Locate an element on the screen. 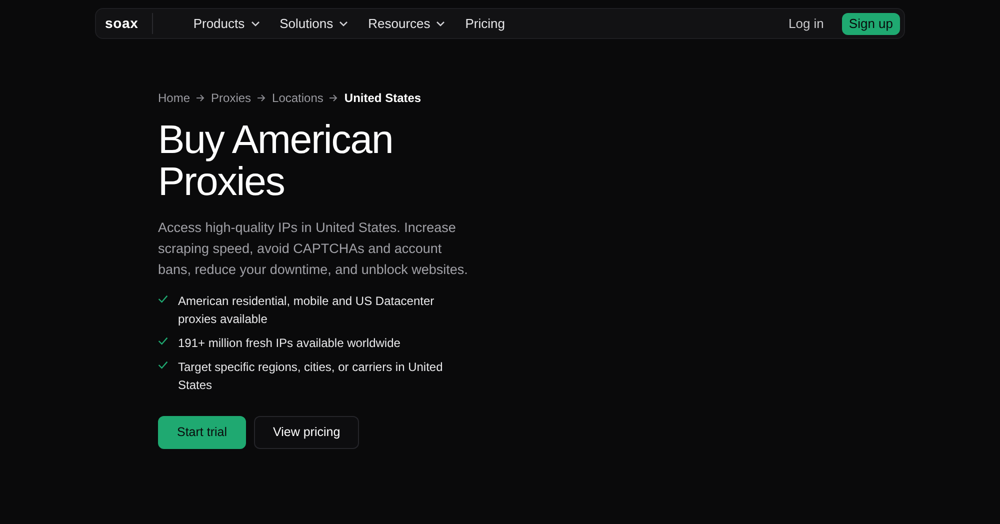 Image resolution: width=1000 pixels, height=524 pixels. breadcrumb-link: United States is located at coordinates (383, 98).